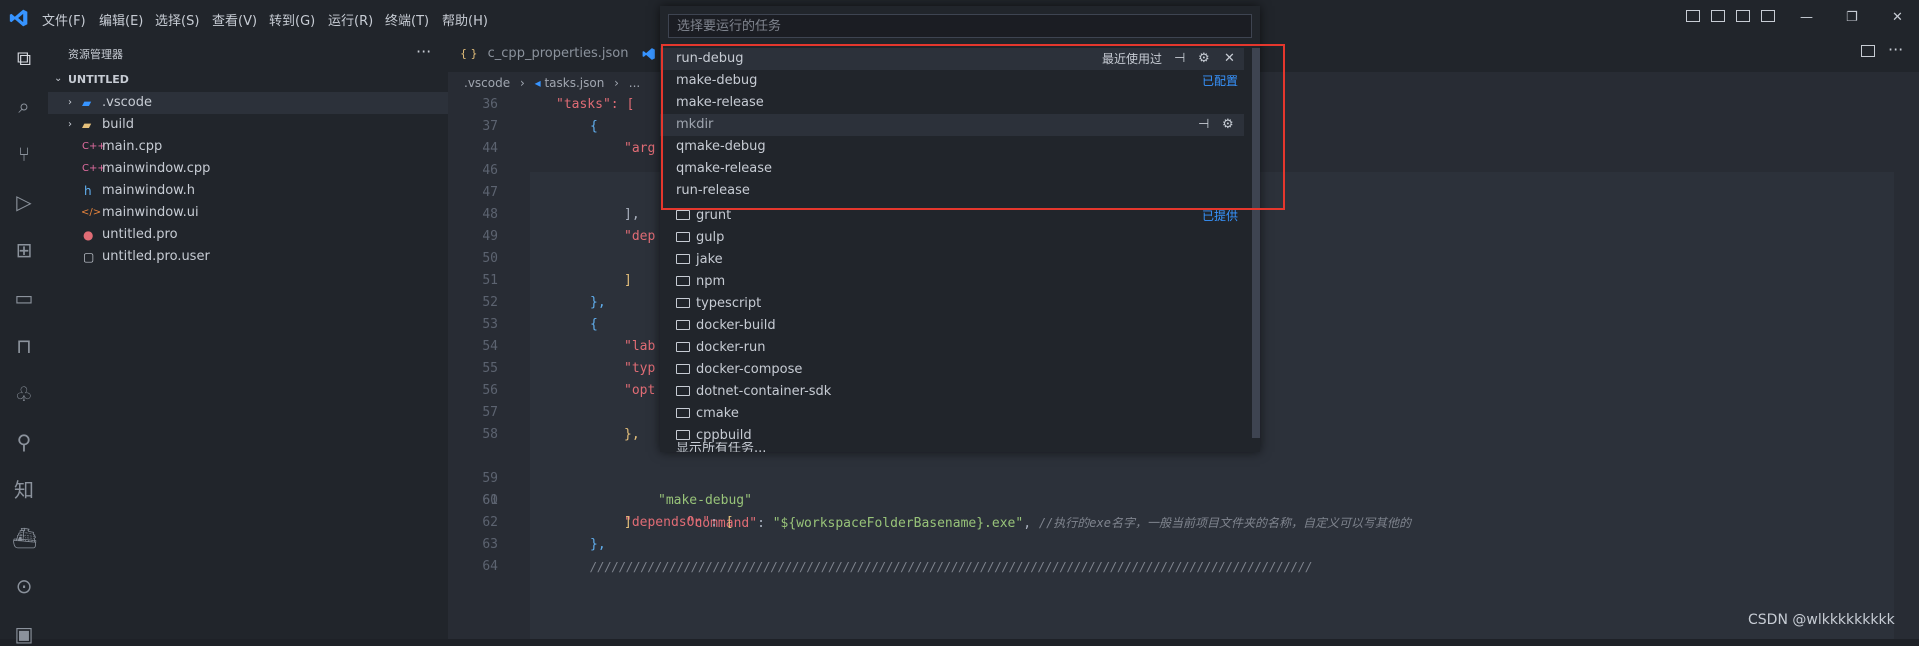 The image size is (1919, 646). What do you see at coordinates (95, 54) in the screenshot?
I see `sidebar-title: 资源管理器` at bounding box center [95, 54].